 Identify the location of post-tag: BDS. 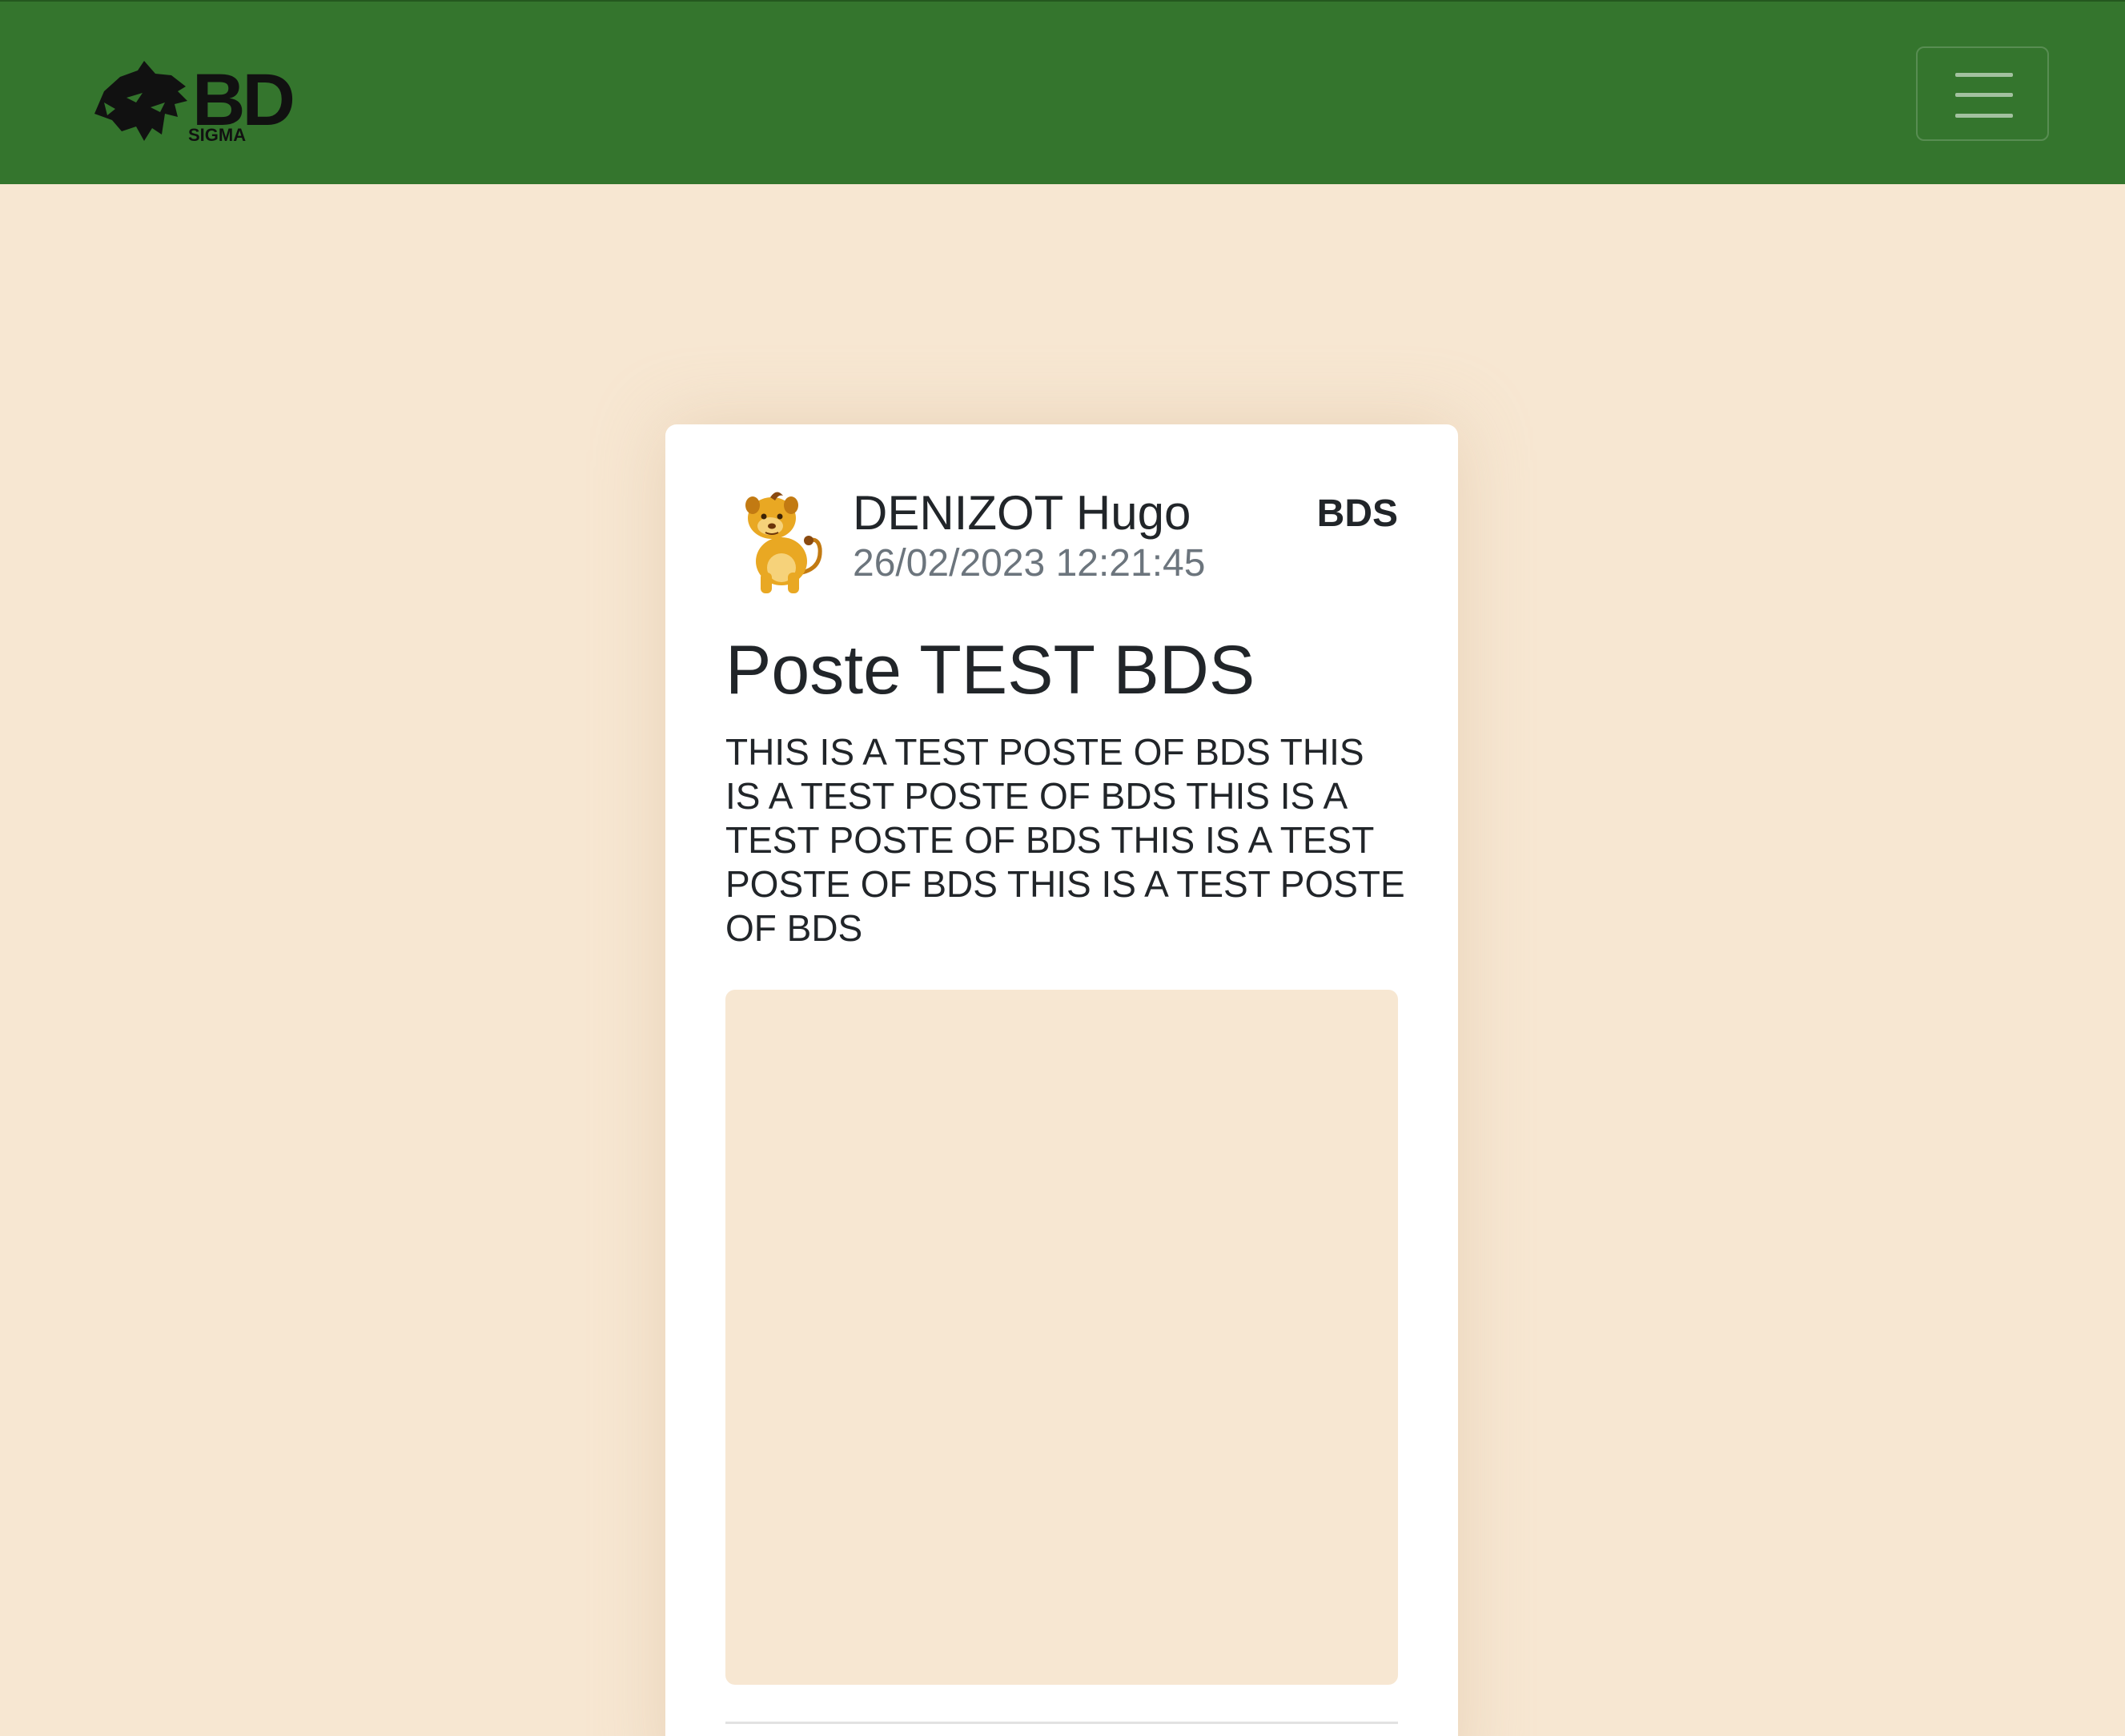
(1357, 513).